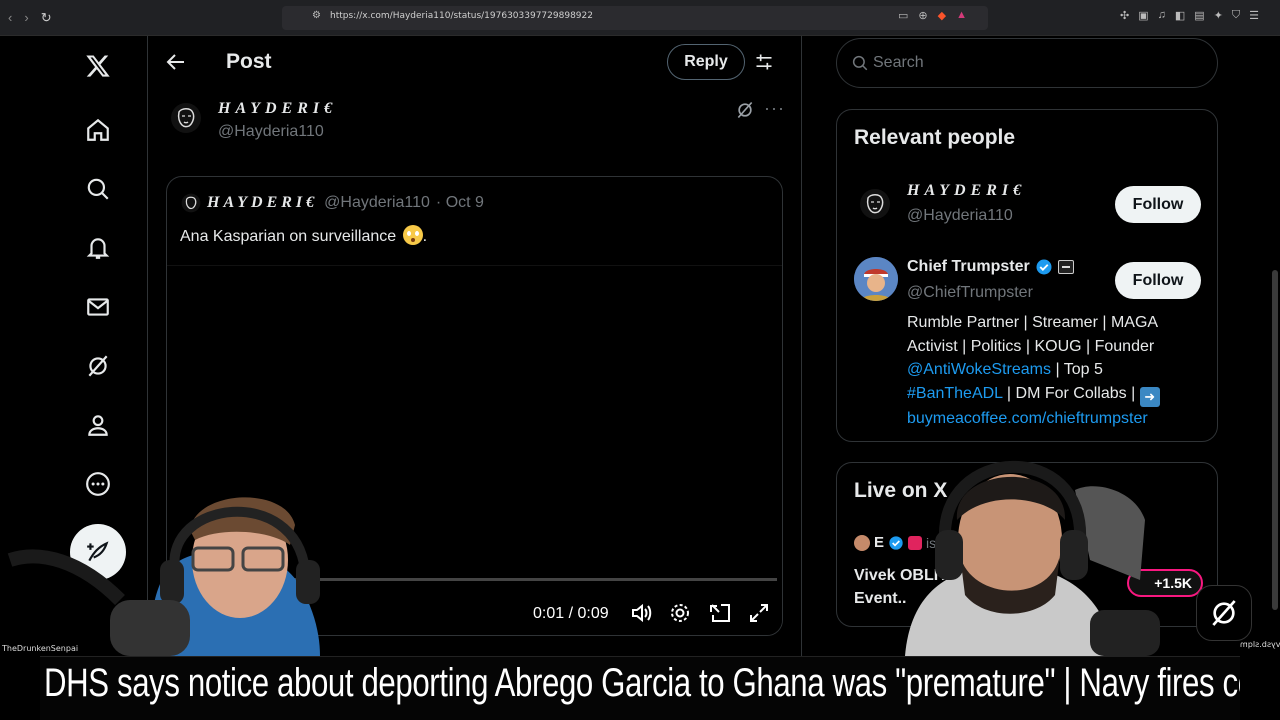 Image resolution: width=1280 pixels, height=720 pixels. What do you see at coordinates (1162, 15) in the screenshot?
I see `music-icon: ♫` at bounding box center [1162, 15].